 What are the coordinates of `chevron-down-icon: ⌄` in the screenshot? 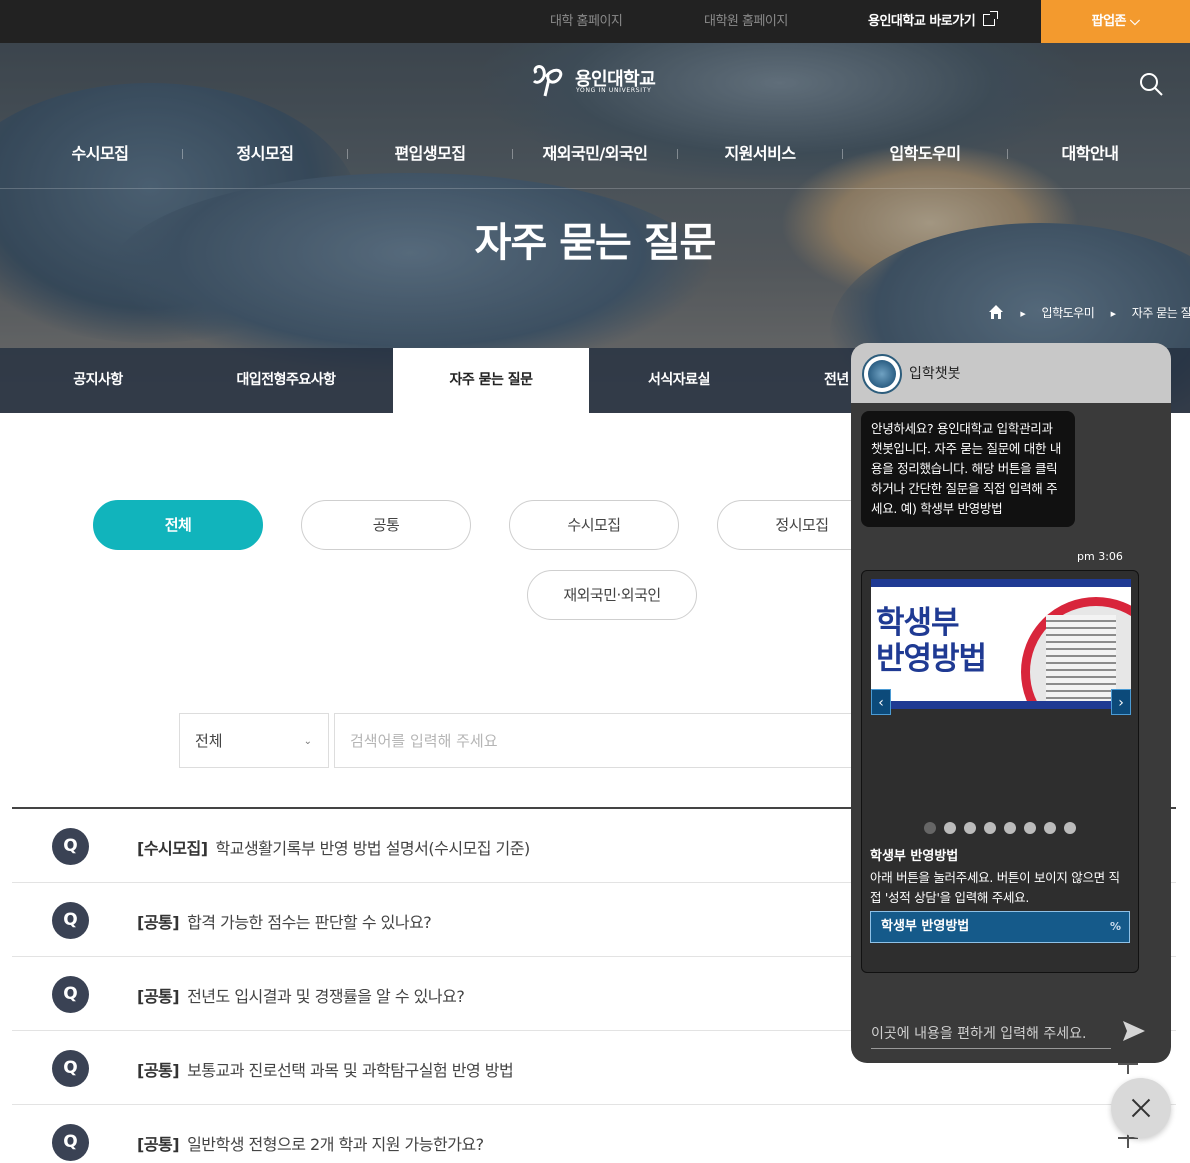 It's located at (307, 741).